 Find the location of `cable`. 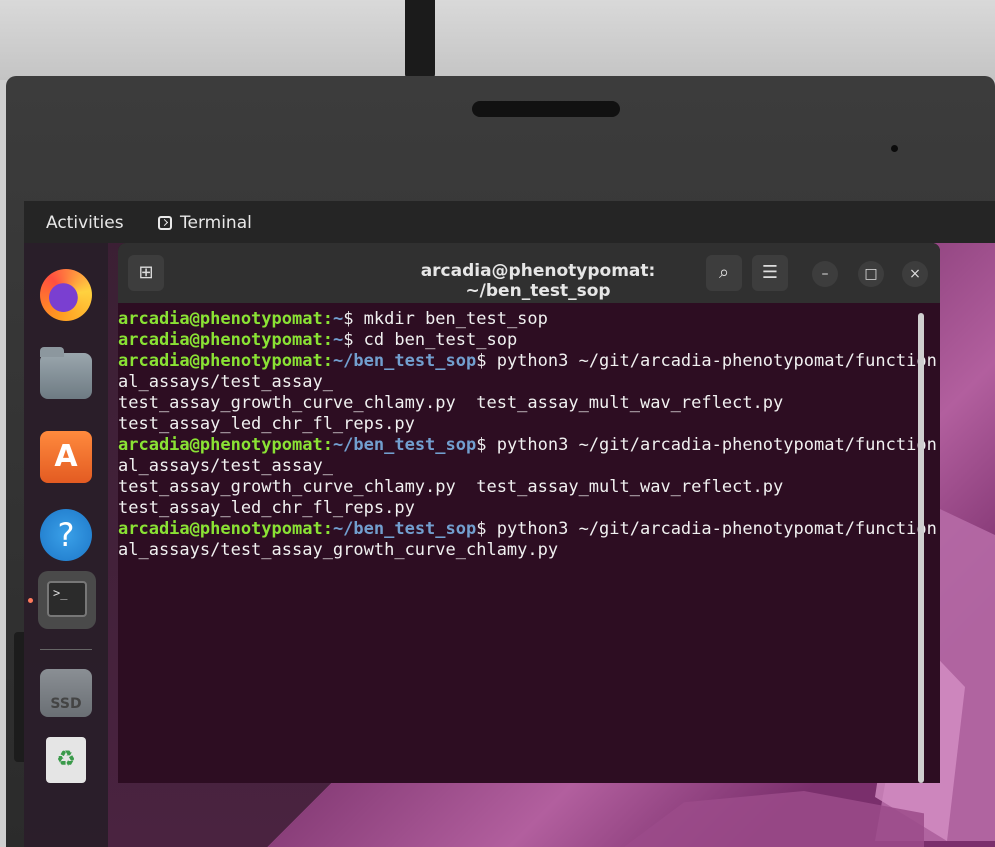

cable is located at coordinates (420, 40).